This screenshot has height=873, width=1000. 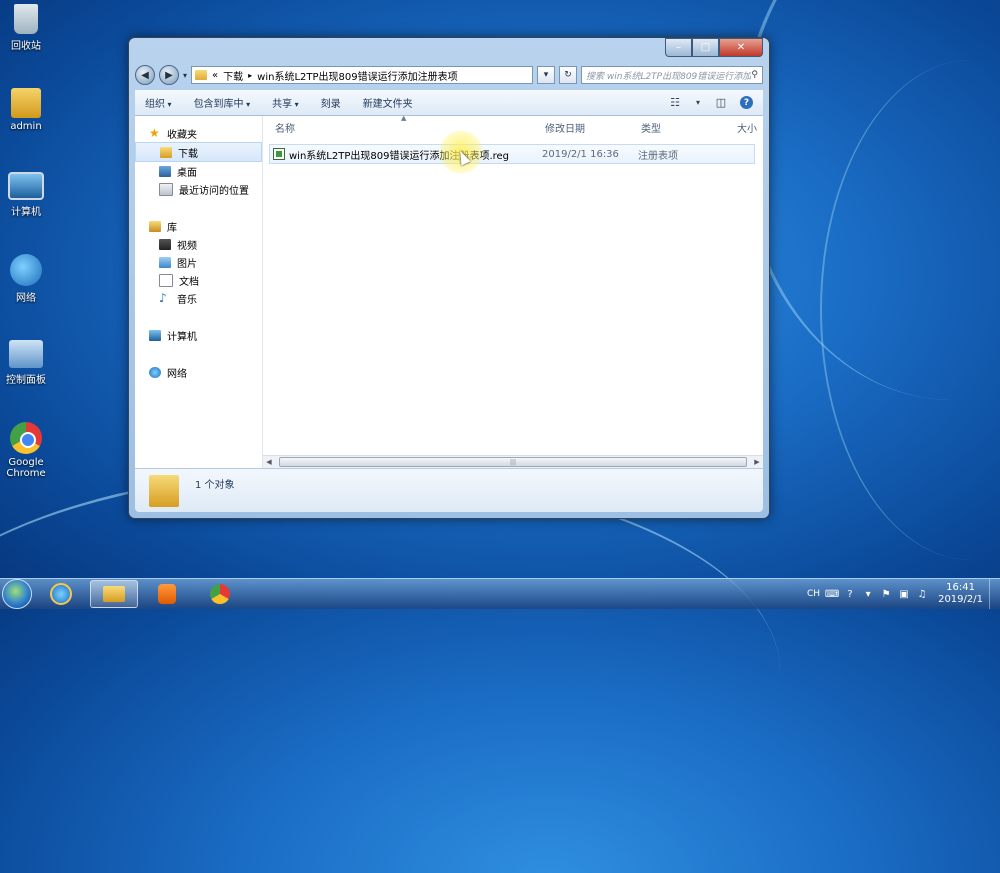 What do you see at coordinates (189, 282) in the screenshot?
I see `nav-label: 文档` at bounding box center [189, 282].